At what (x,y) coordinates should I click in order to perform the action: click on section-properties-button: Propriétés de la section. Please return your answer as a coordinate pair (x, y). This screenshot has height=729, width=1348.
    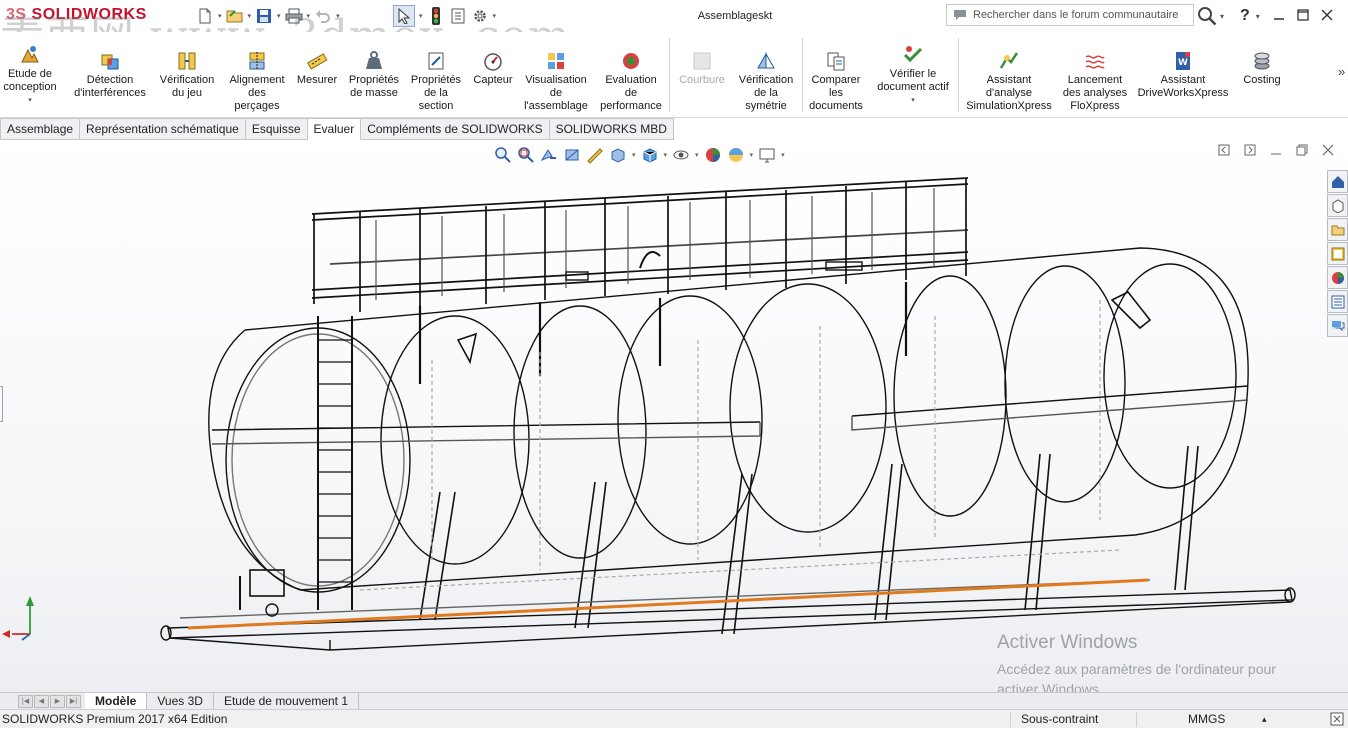
    Looking at the image, I should click on (436, 81).